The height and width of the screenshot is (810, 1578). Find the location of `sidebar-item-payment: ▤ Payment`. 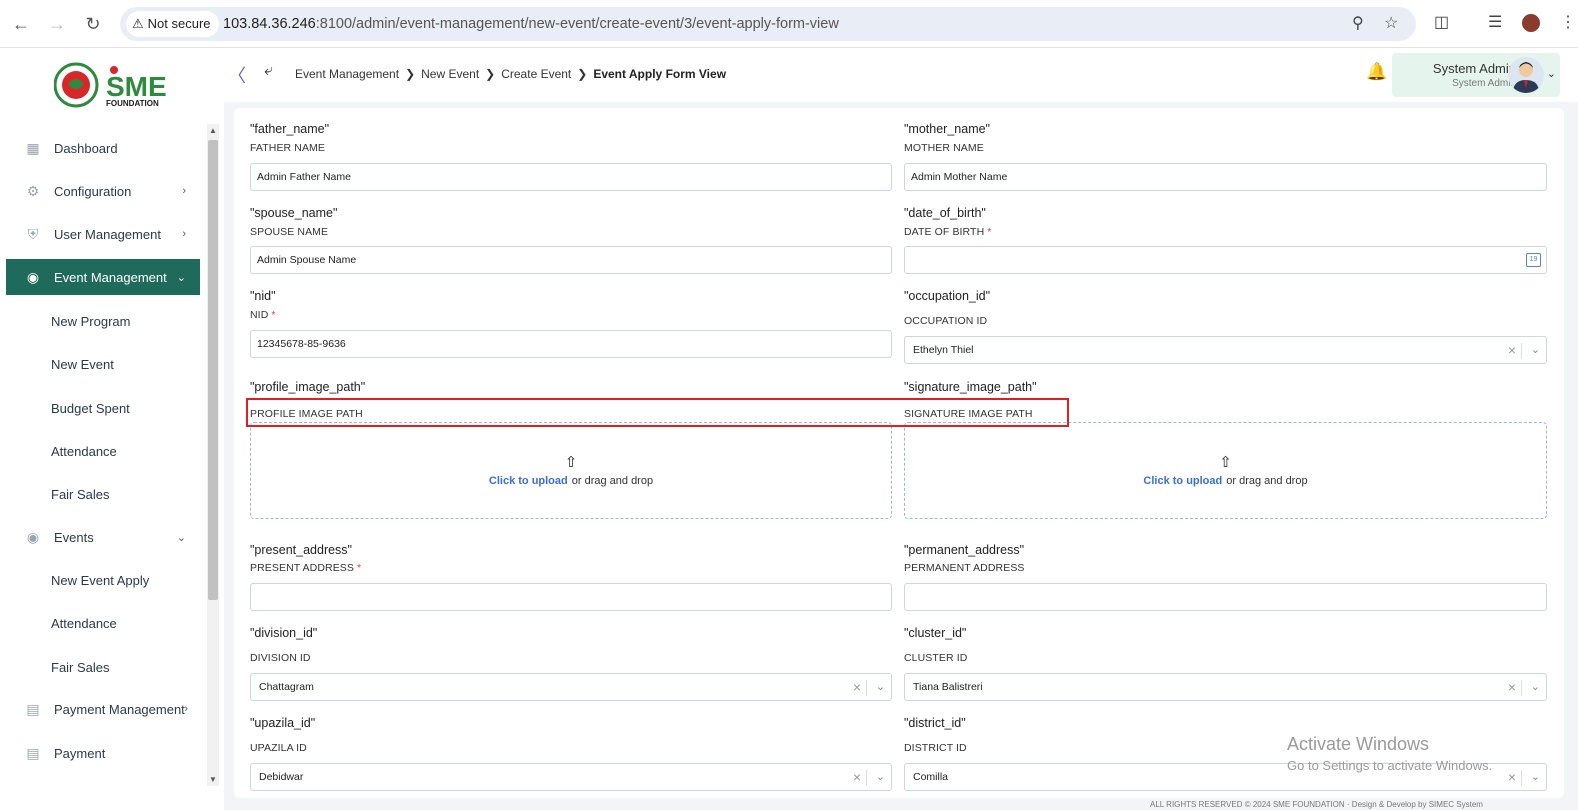

sidebar-item-payment: ▤ Payment is located at coordinates (103, 753).